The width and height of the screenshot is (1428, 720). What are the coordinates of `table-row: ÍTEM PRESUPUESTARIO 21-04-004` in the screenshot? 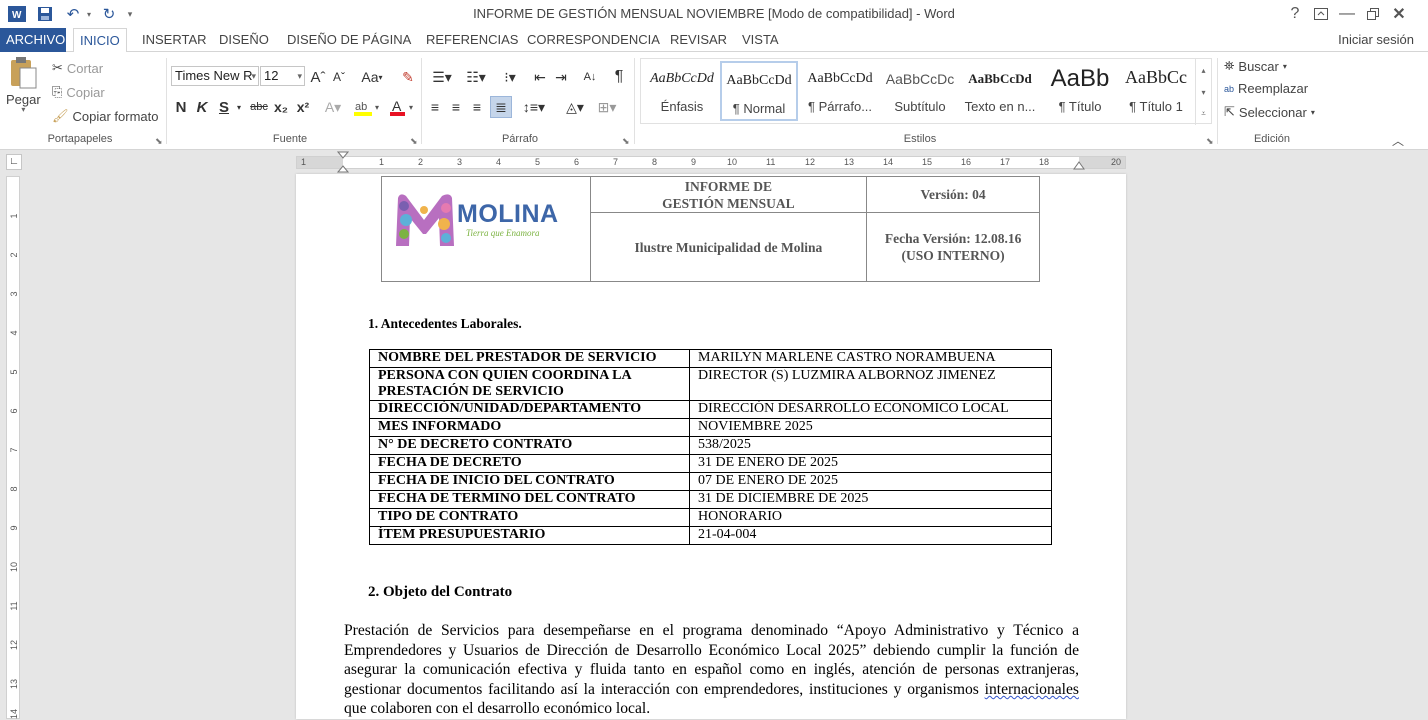 It's located at (710, 535).